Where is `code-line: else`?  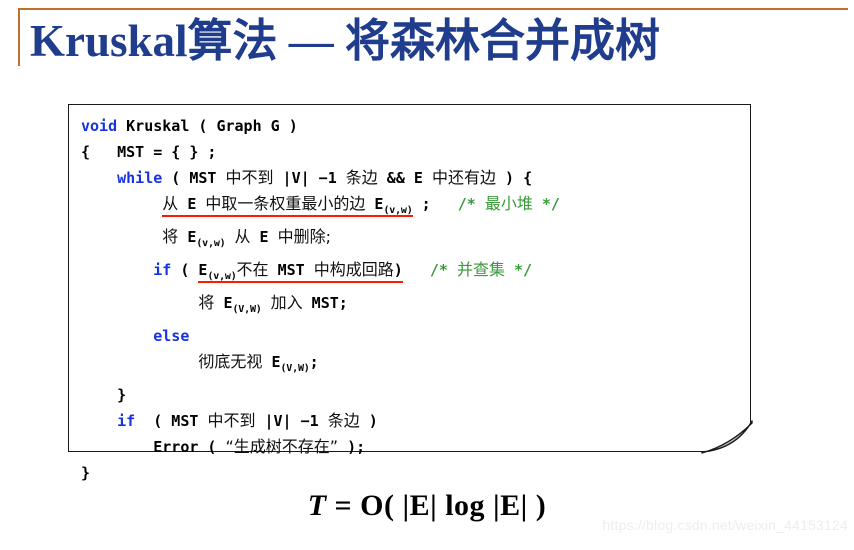 code-line: else is located at coordinates (135, 336).